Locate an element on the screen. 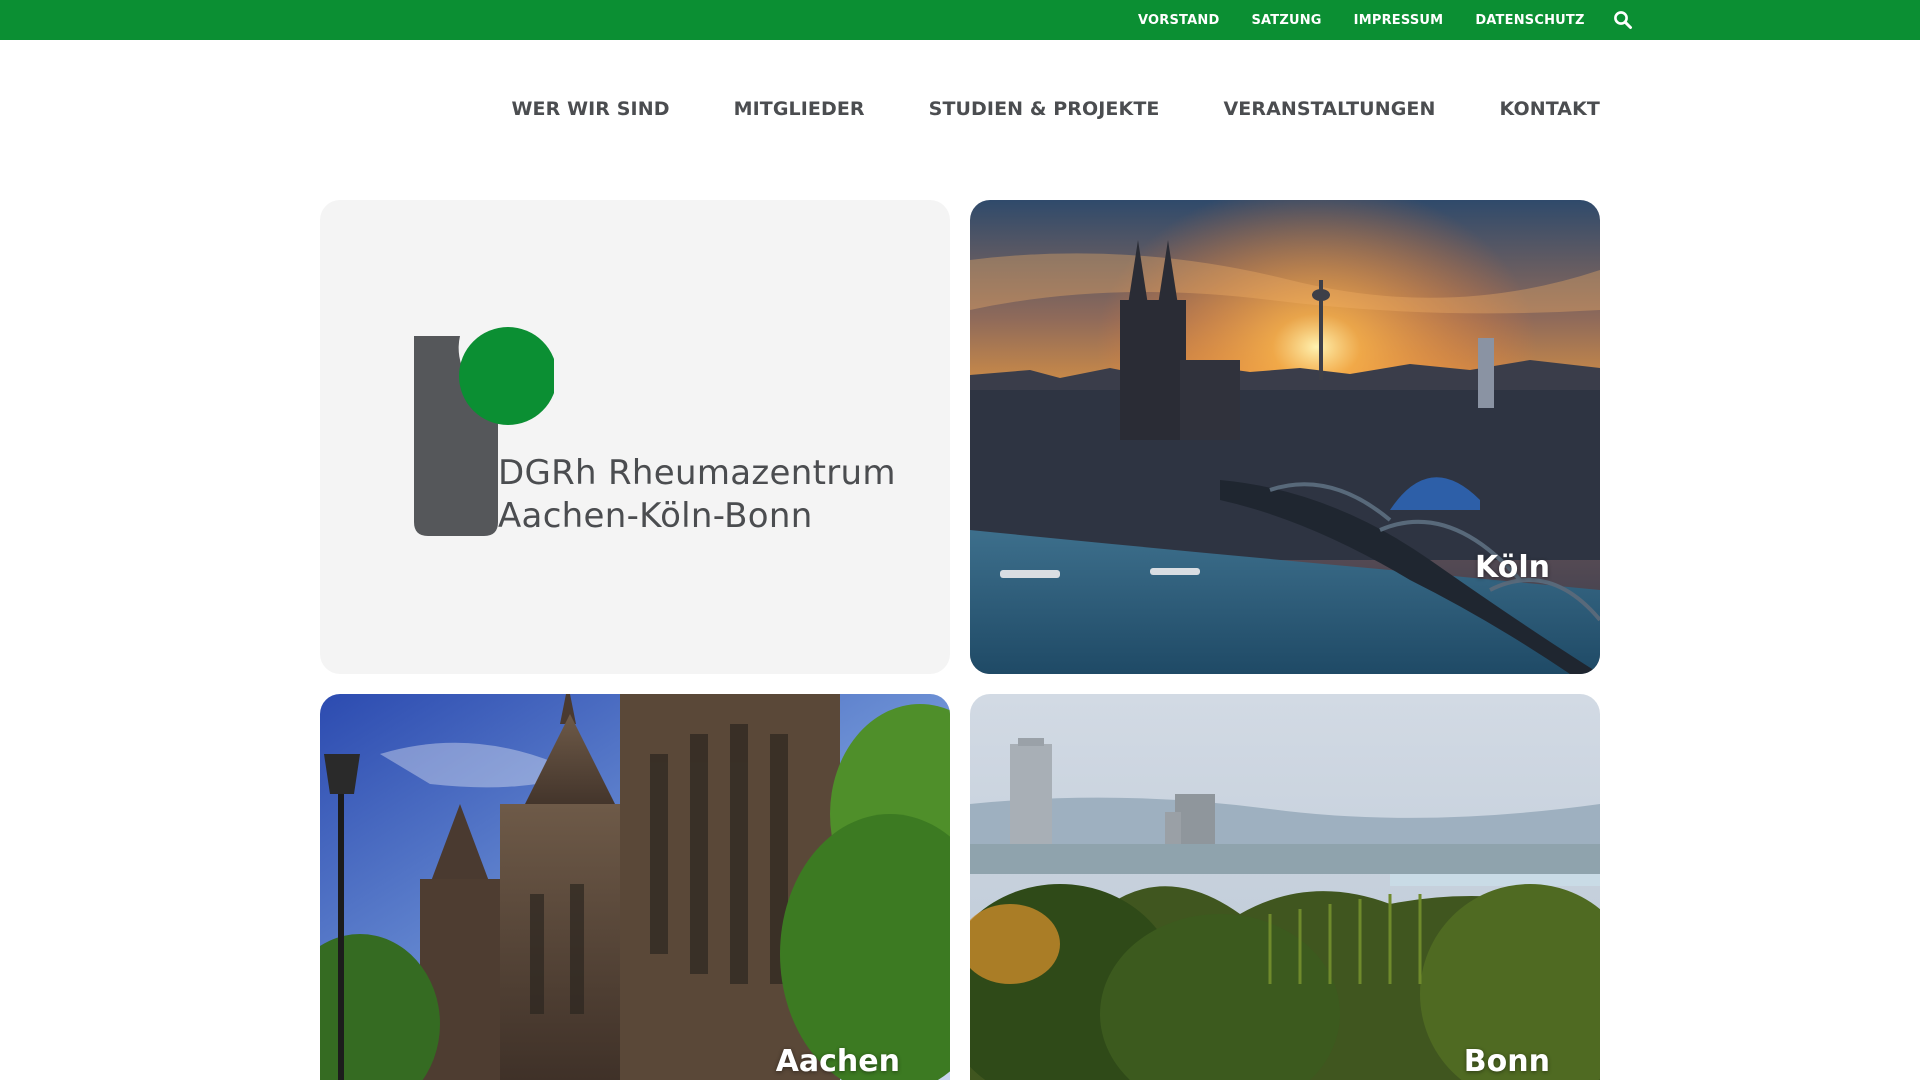 The width and height of the screenshot is (1920, 1080). tile-bonn: Bonn is located at coordinates (1285, 887).